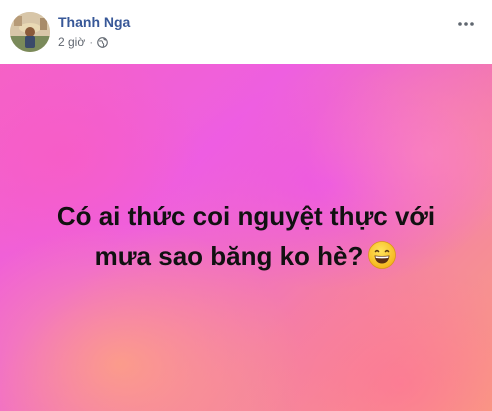 The width and height of the screenshot is (492, 411). I want to click on post-text-line-2-wrap: mưa sao băng ko hè?, so click(246, 256).